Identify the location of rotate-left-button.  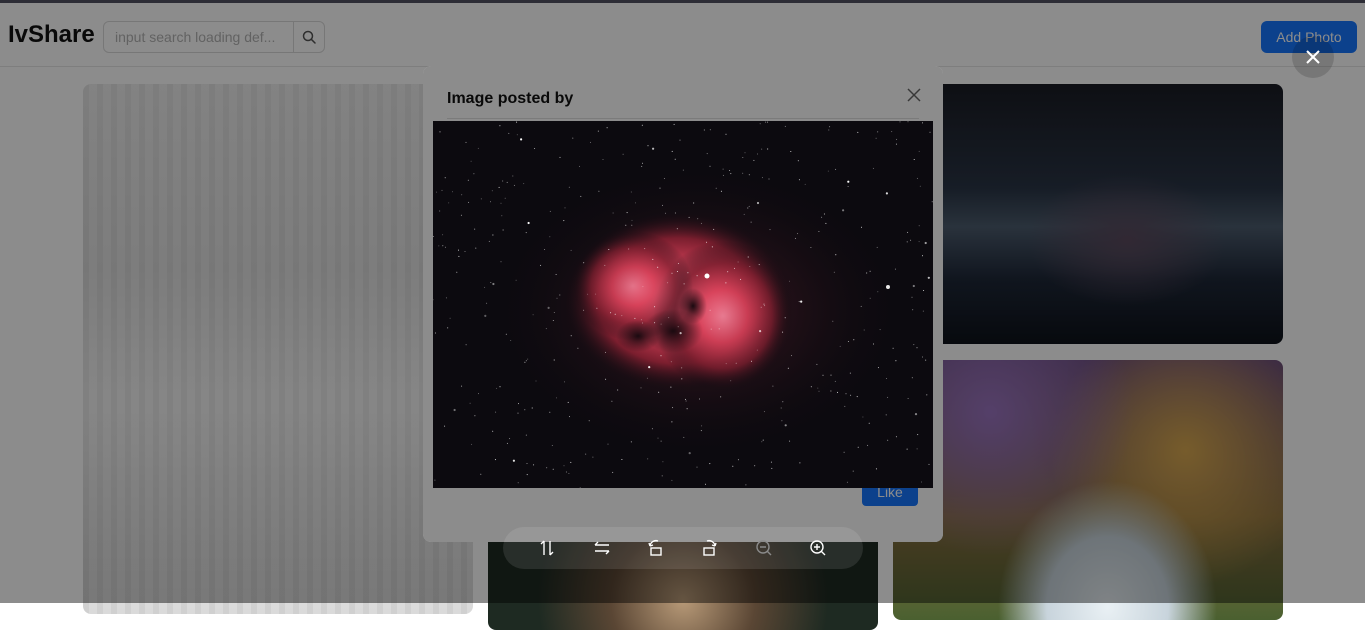
(655, 548).